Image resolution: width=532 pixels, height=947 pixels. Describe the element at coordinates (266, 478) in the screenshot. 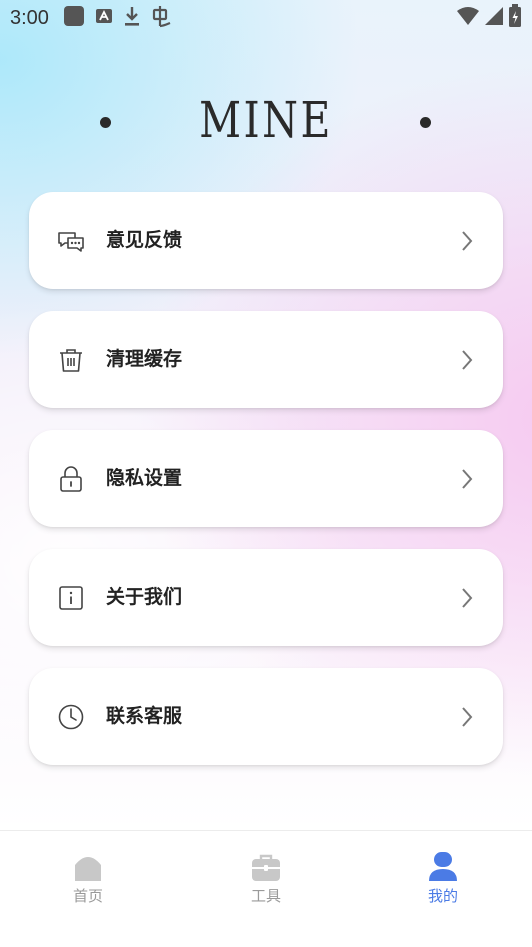

I see `menu-item-privacy: 隐私设置` at that location.